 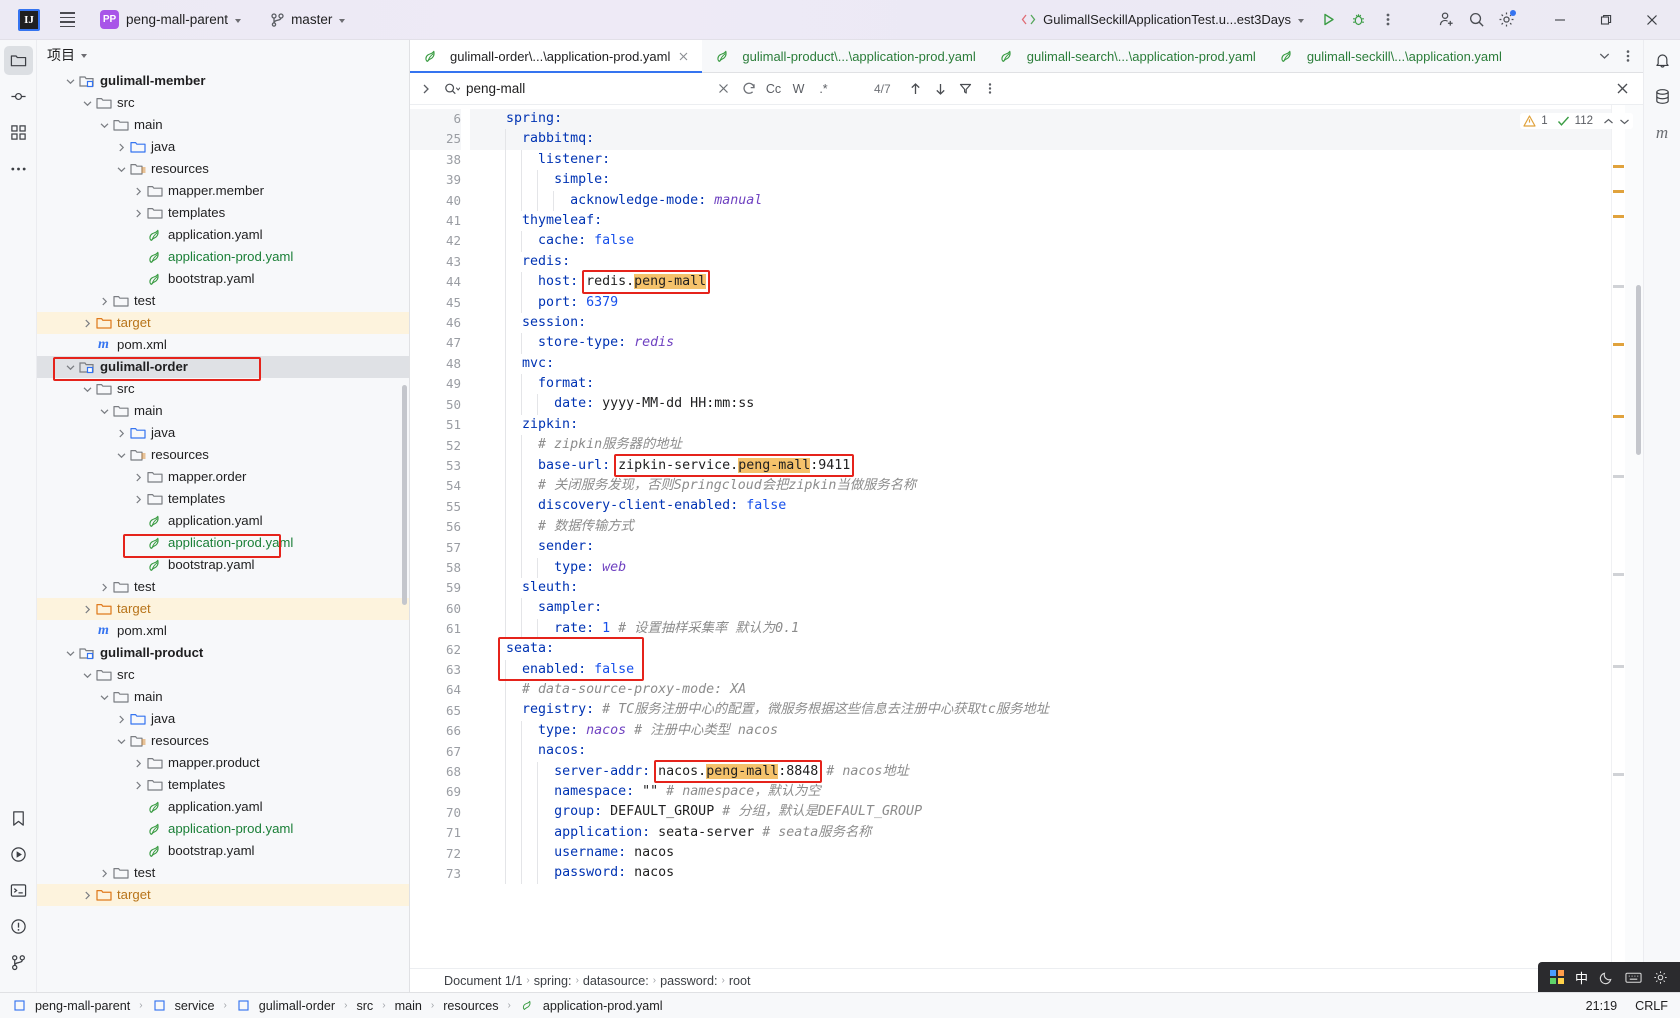 What do you see at coordinates (1633, 977) in the screenshot?
I see `keyboard-icon` at bounding box center [1633, 977].